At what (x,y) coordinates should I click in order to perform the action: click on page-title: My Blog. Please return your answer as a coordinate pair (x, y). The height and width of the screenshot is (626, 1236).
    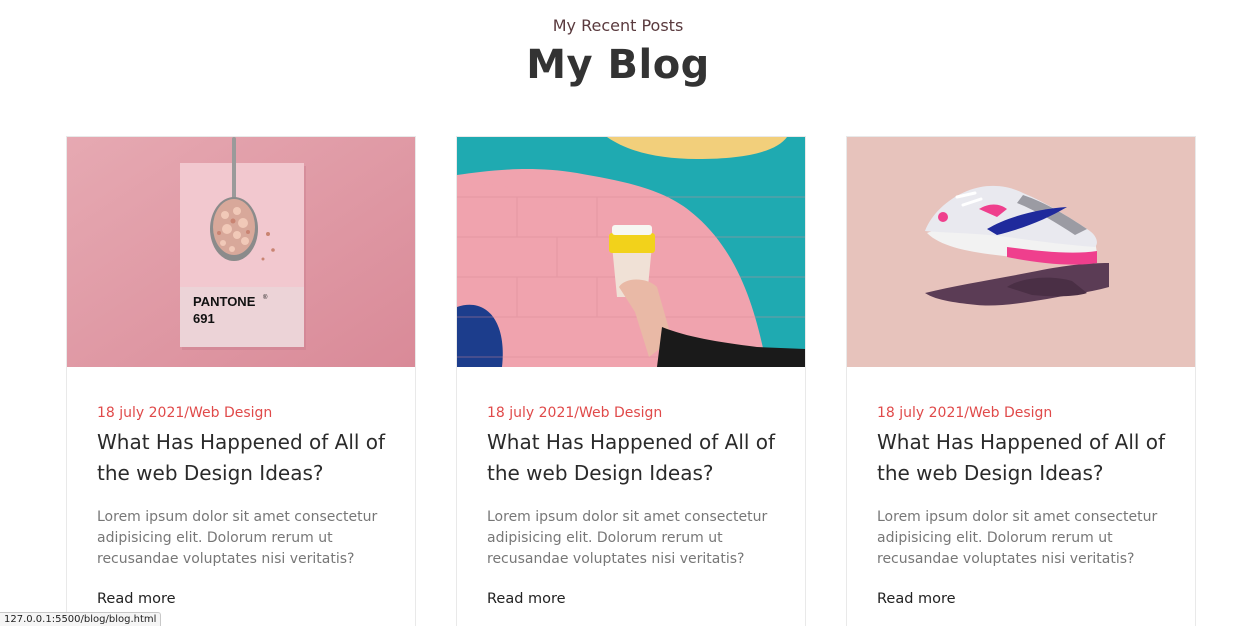
    Looking at the image, I should click on (618, 65).